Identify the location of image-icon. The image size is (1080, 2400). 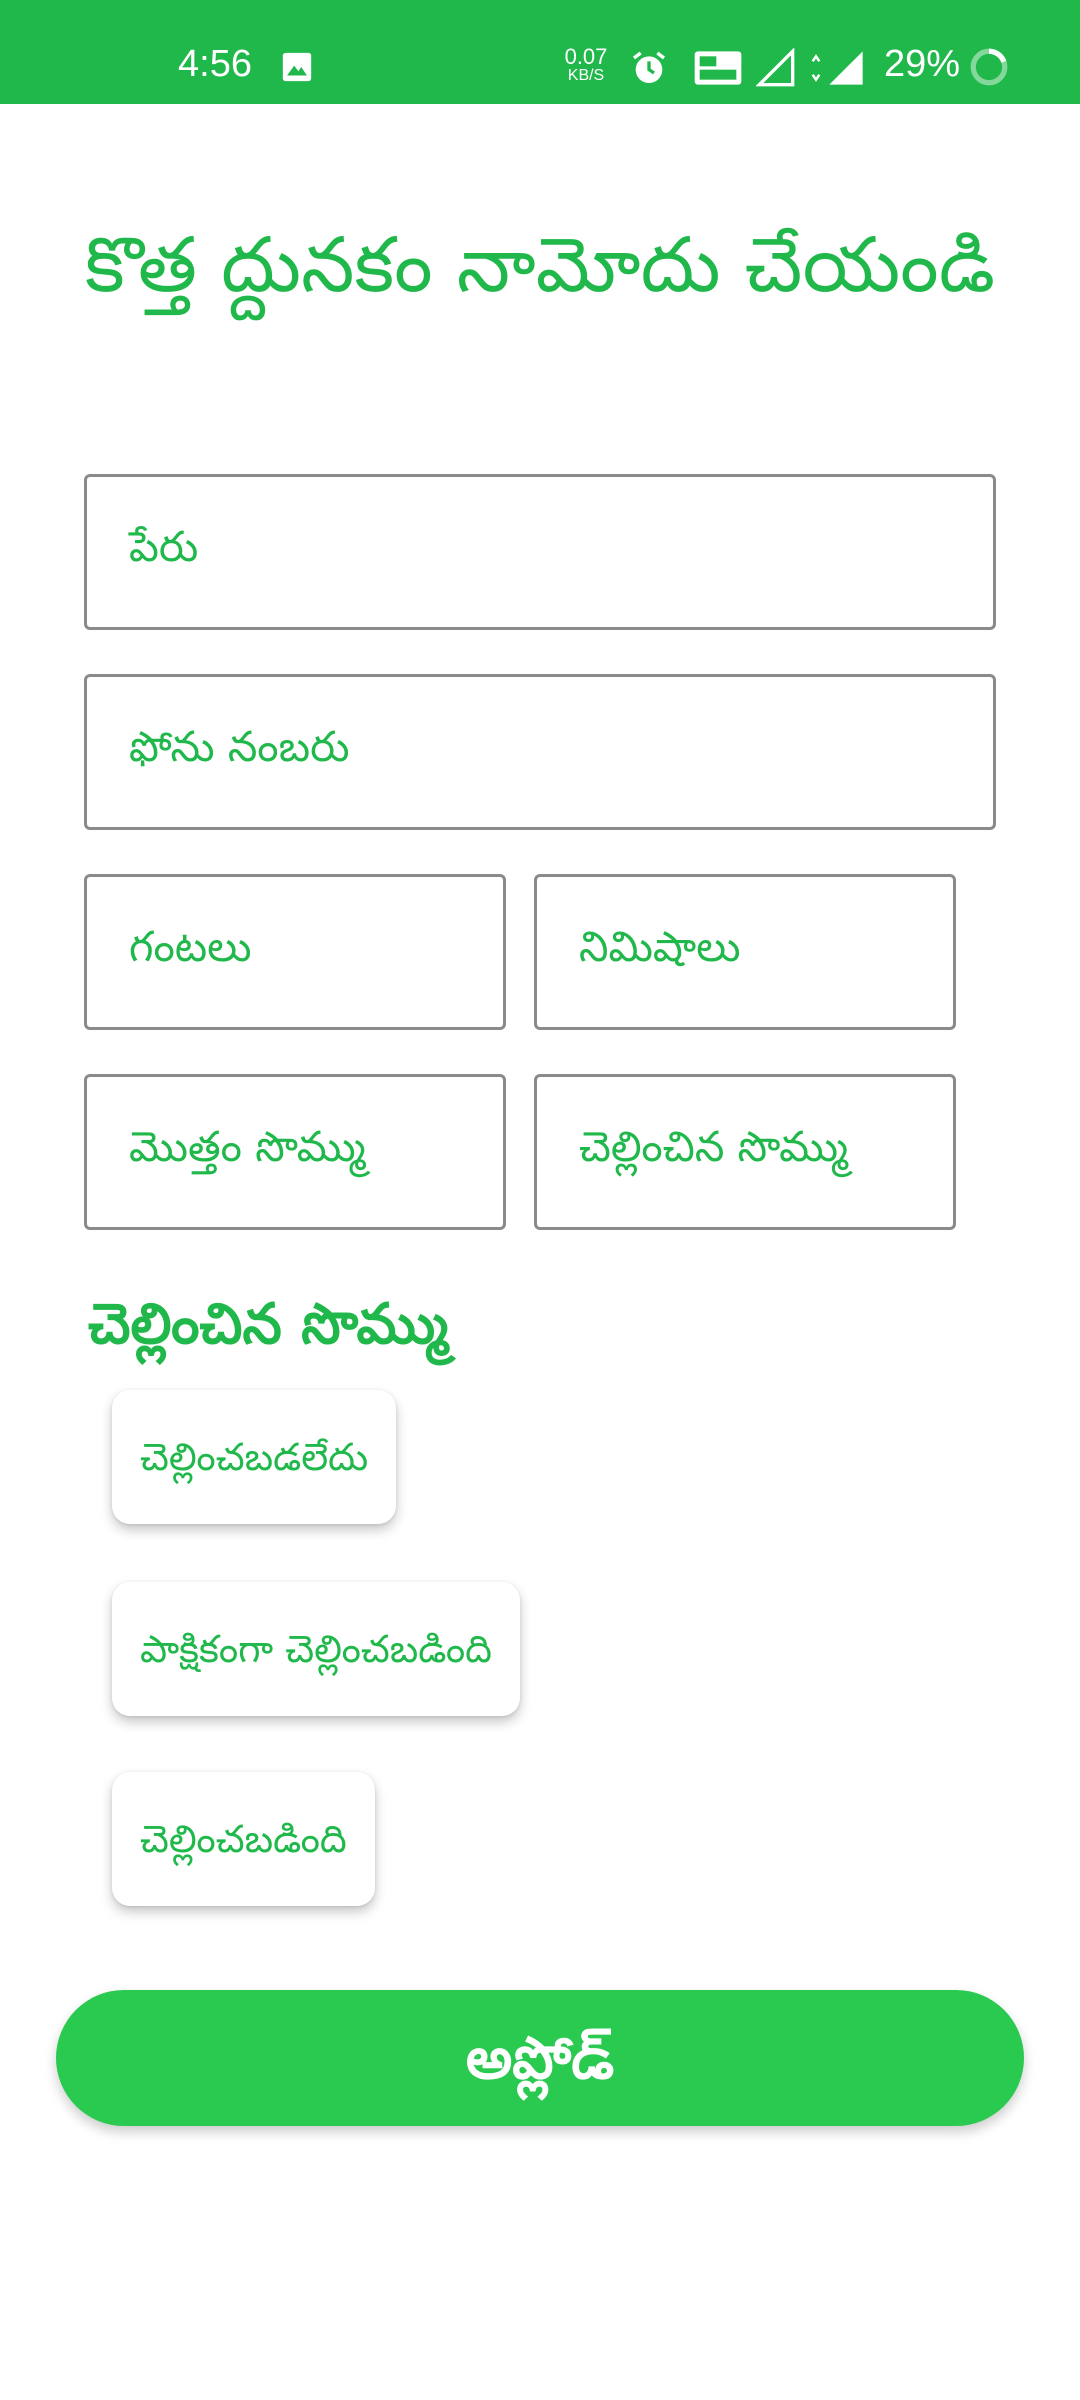
(297, 67).